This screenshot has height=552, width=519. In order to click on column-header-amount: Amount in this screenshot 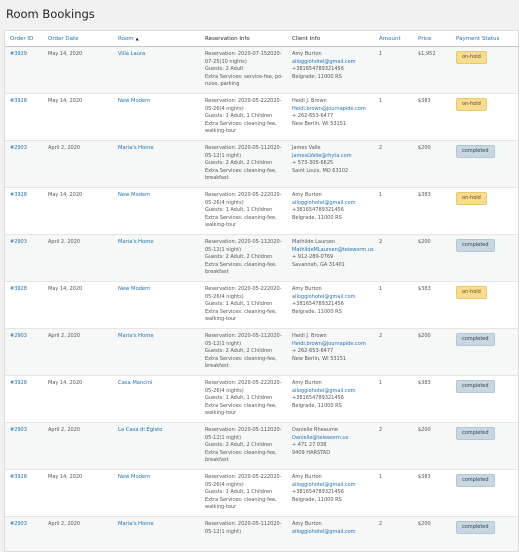, I will do `click(393, 39)`.